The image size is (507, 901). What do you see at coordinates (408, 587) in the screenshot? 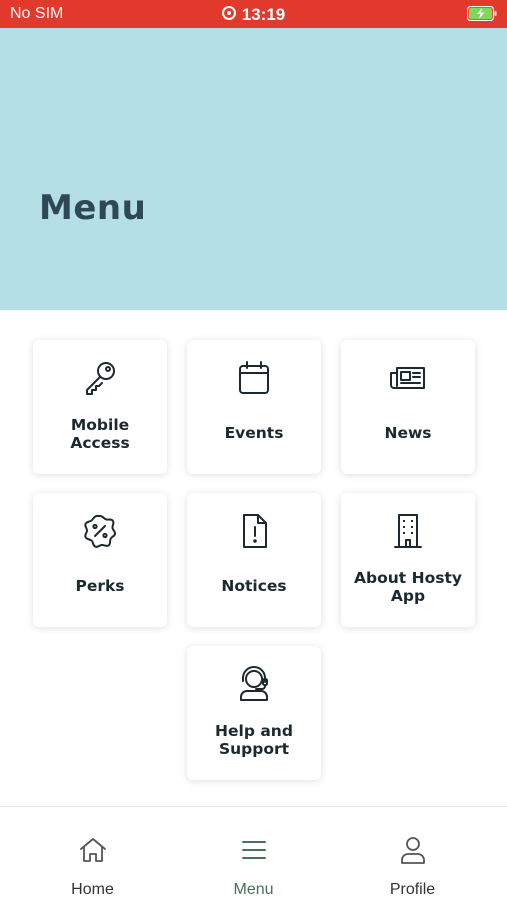
I see `tile-label: About Hosty App` at bounding box center [408, 587].